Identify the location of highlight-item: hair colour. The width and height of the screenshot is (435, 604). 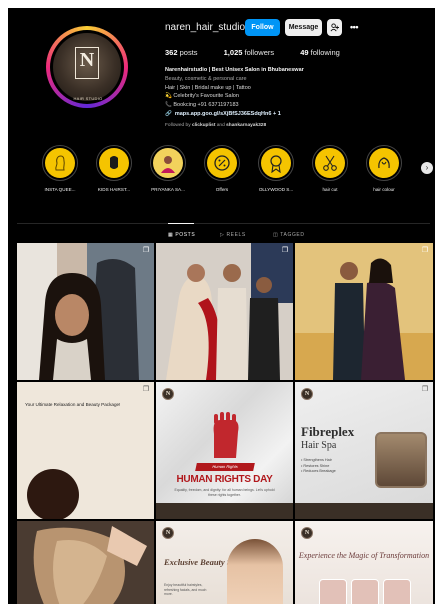
(384, 168).